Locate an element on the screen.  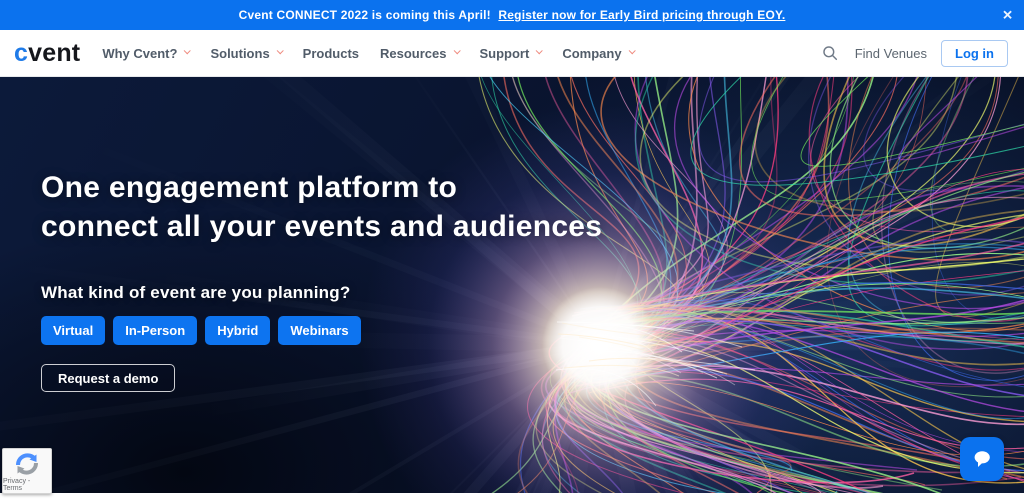
nav-item-label: Company is located at coordinates (592, 53).